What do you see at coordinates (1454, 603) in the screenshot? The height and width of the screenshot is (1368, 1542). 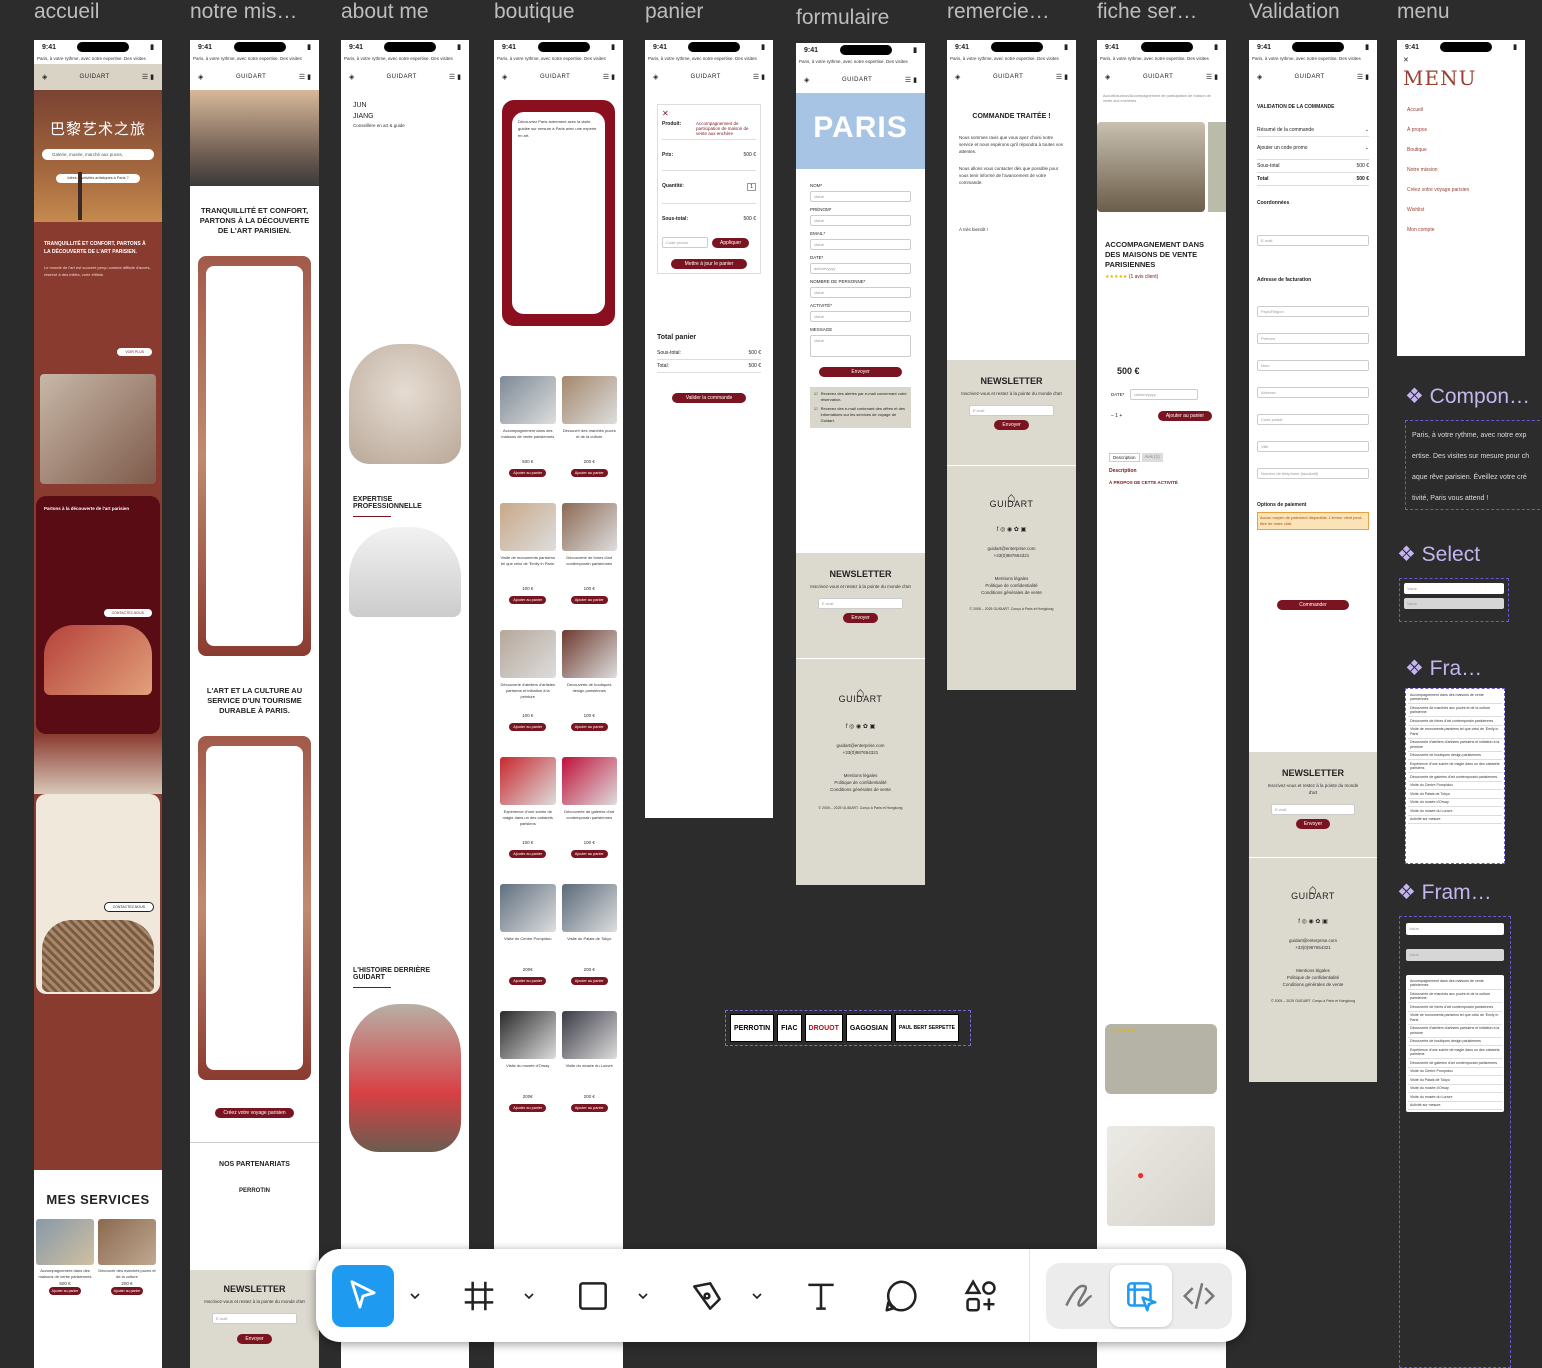 I see `select-hover: Value` at bounding box center [1454, 603].